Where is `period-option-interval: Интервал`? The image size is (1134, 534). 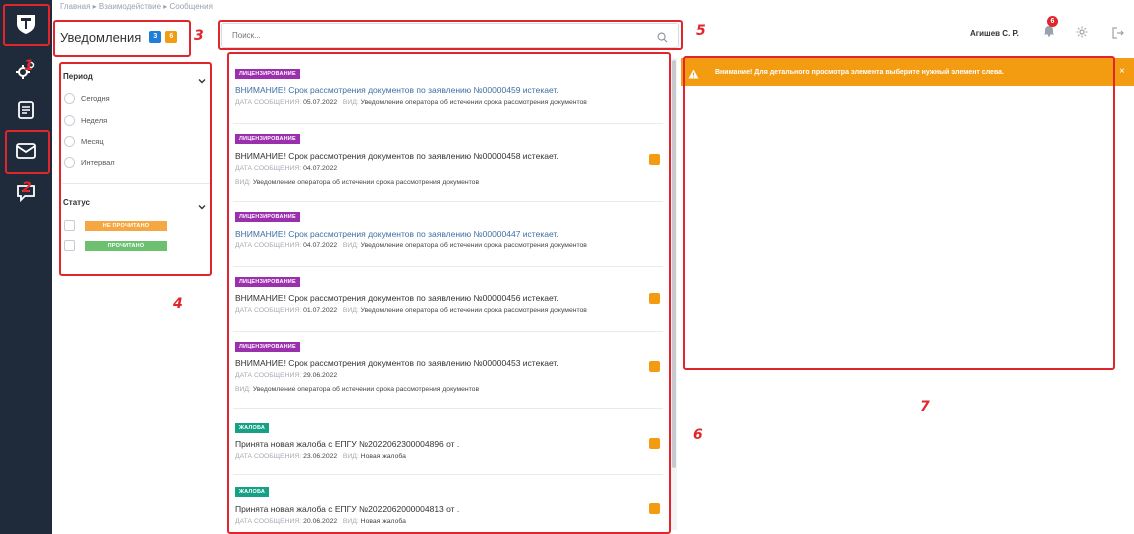
period-option-interval: Интервал is located at coordinates (89, 162).